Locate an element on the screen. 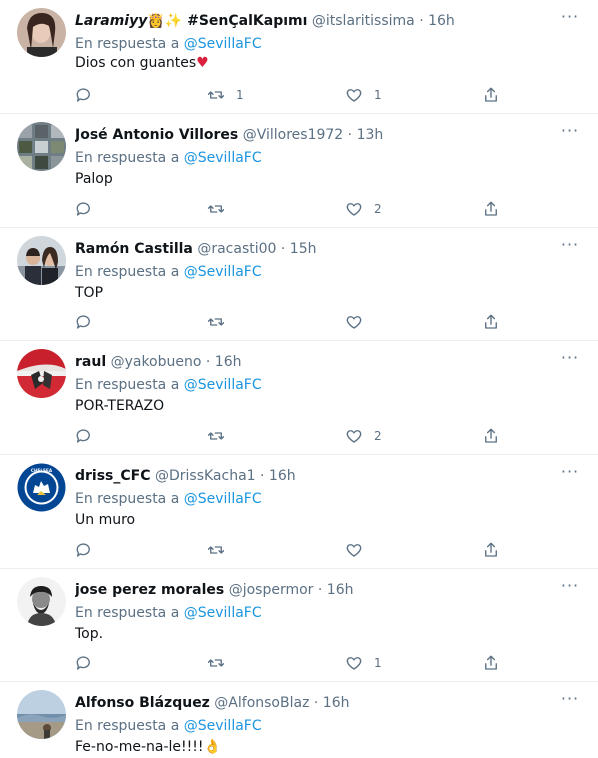 The image size is (598, 758). display-name: jose perez morales is located at coordinates (149, 590).